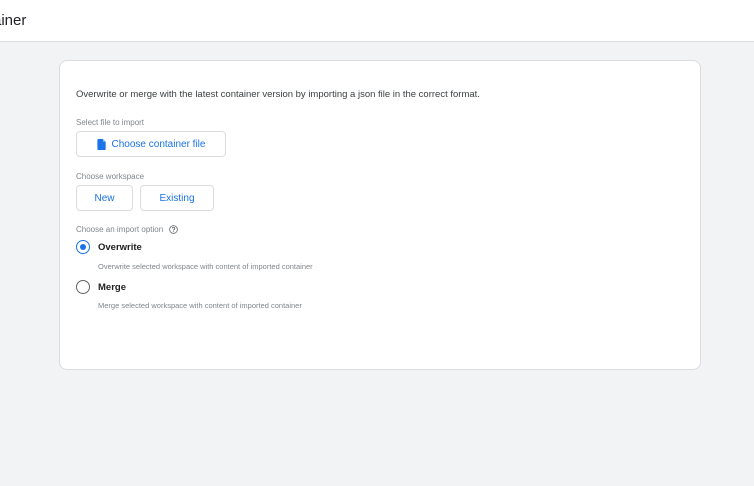 The height and width of the screenshot is (486, 754). I want to click on workspace-existing-label: Existing, so click(177, 198).